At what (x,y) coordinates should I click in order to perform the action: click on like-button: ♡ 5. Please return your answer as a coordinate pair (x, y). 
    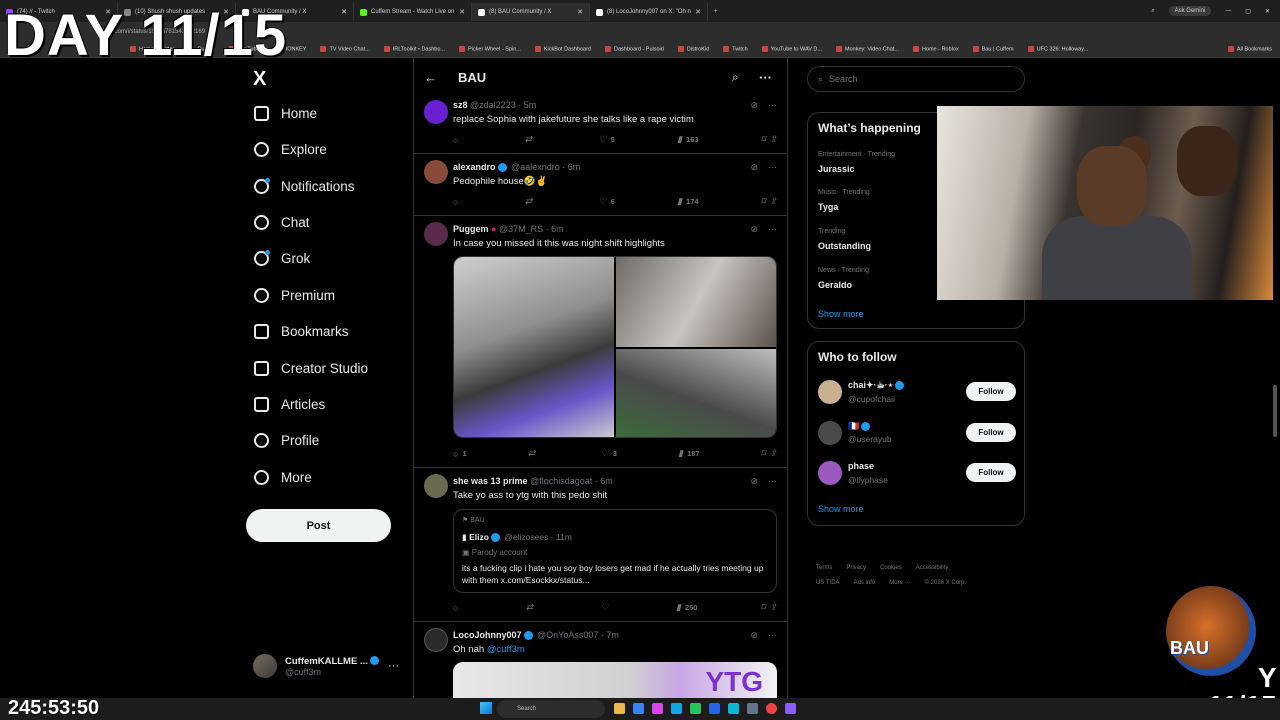
    Looking at the image, I should click on (607, 139).